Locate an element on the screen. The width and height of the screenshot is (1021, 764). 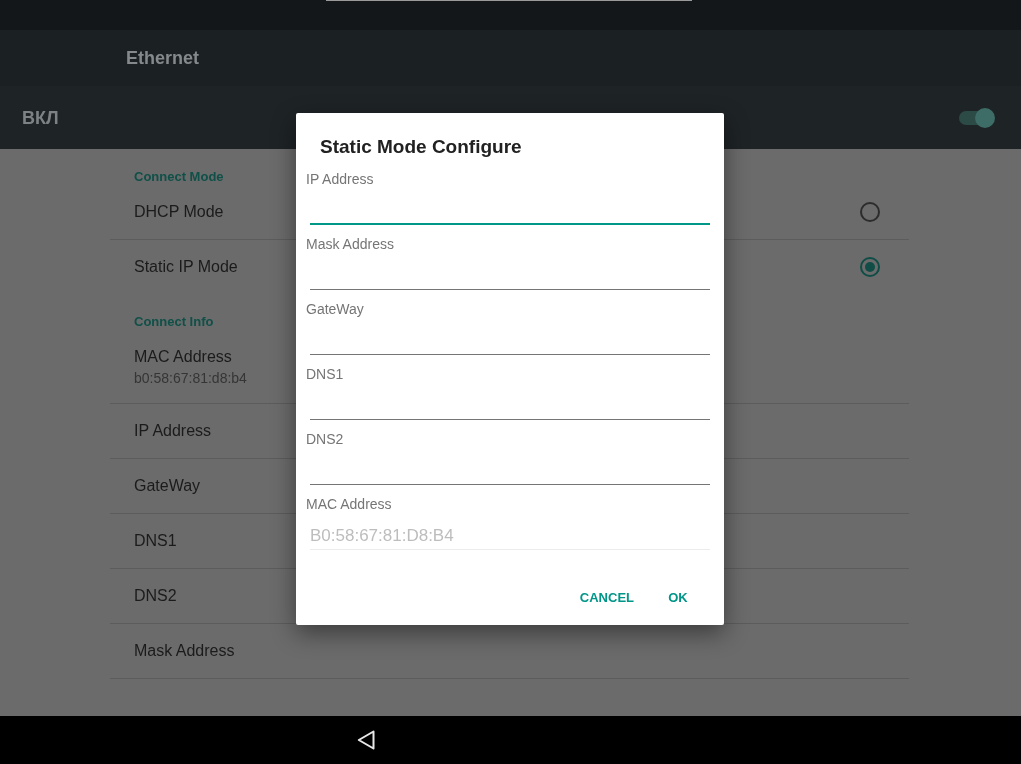
field-label: GateWay is located at coordinates (335, 309).